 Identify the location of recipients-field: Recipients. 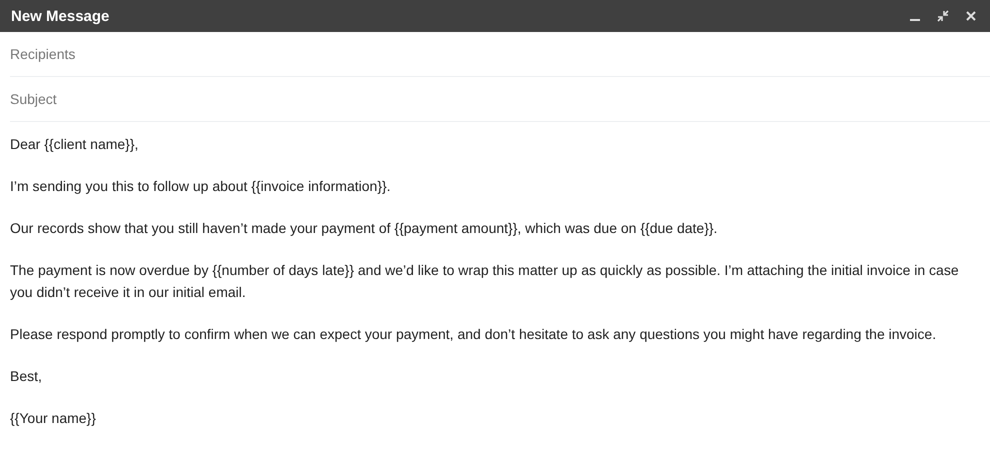
(500, 54).